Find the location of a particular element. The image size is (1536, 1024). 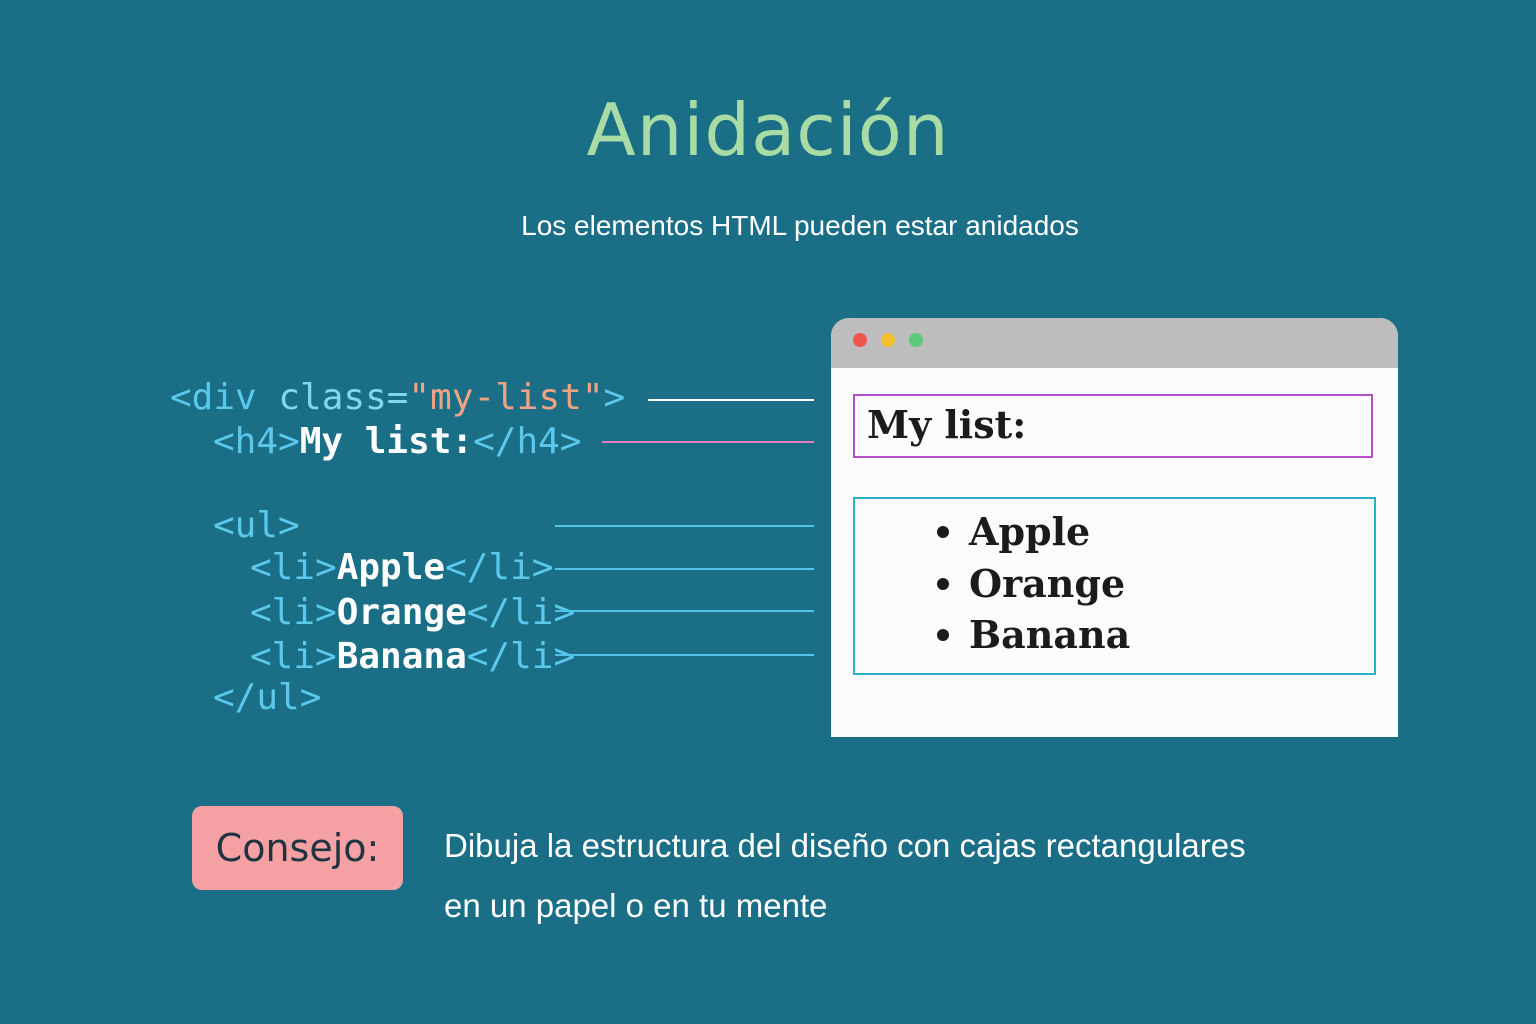

rendered-list-item-text: Orange is located at coordinates (1047, 583).